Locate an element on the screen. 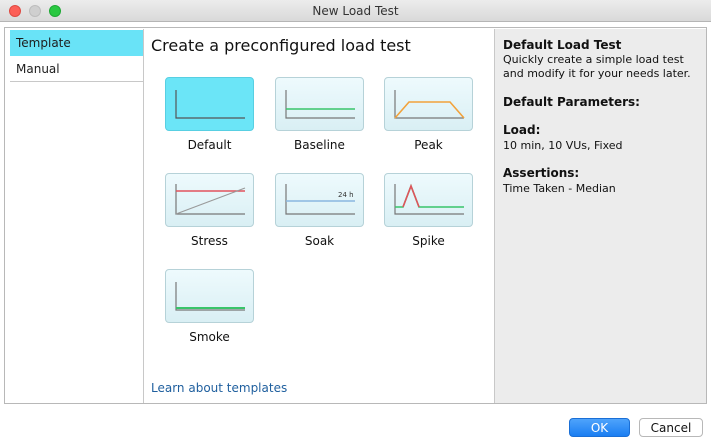 The image size is (711, 445). template-baseline-tile is located at coordinates (319, 104).